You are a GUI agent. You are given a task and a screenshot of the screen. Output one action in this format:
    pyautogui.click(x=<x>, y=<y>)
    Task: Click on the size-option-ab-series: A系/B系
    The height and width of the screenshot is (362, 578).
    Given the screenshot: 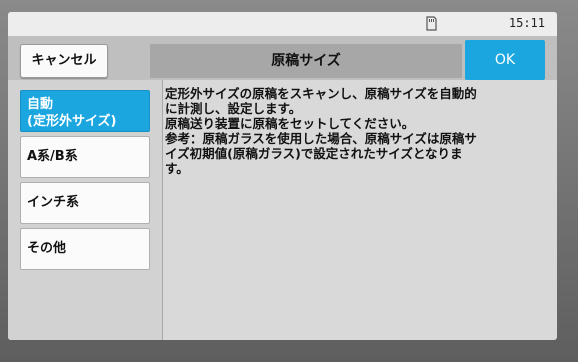 What is the action you would take?
    pyautogui.click(x=85, y=157)
    